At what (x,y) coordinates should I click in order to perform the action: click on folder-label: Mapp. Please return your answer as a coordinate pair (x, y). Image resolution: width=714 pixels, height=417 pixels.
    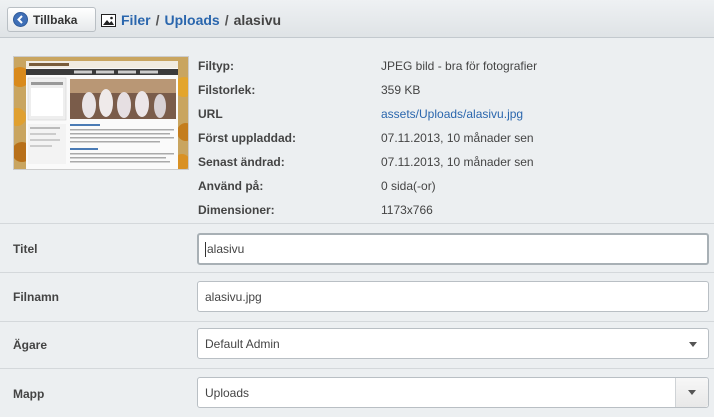
    Looking at the image, I should click on (29, 394).